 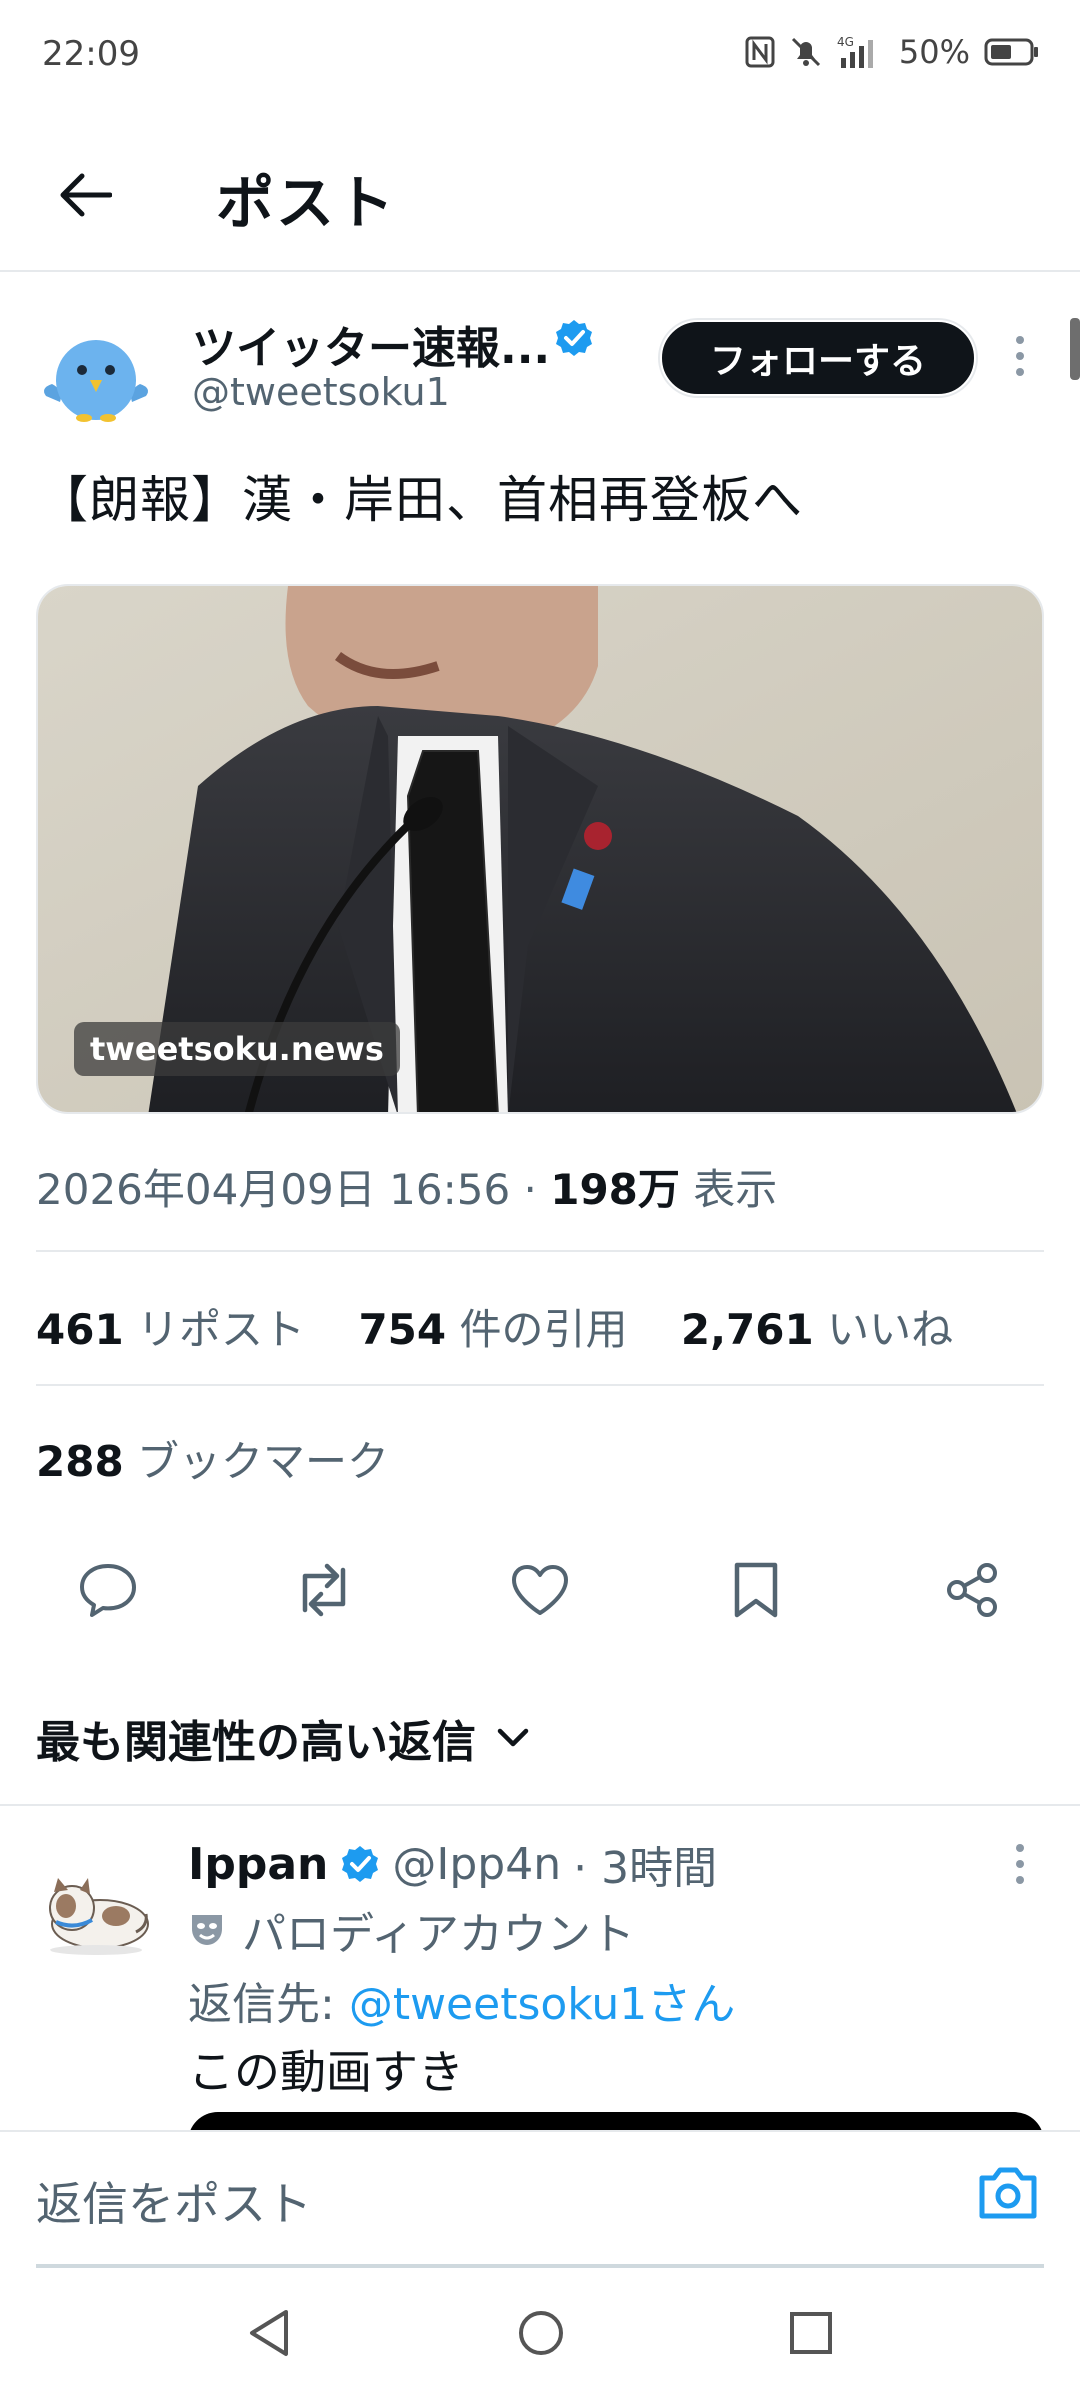 I want to click on reply-header: Ippan @Ipp4n · 3時間, so click(x=452, y=1864).